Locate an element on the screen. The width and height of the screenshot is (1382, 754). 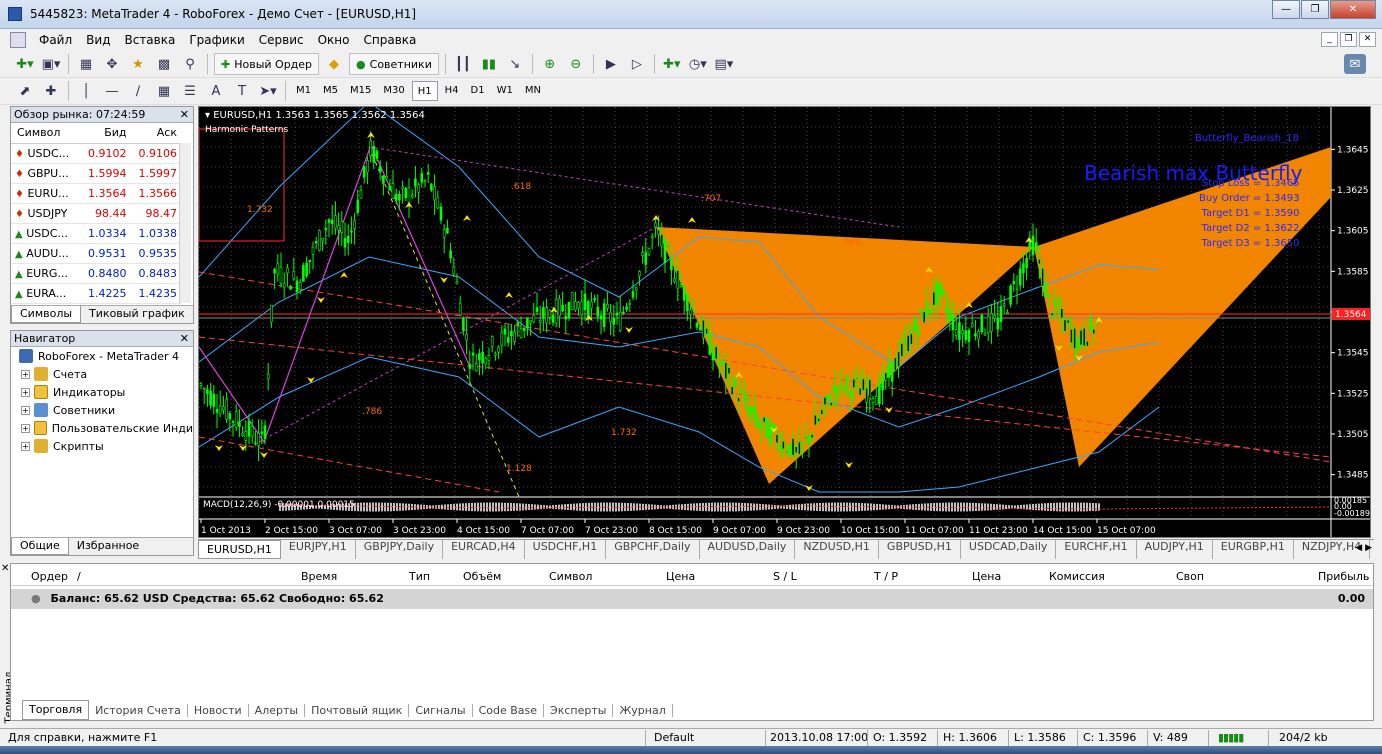
list-item: ▲ EURA... 1.4225 1.4235 is located at coordinates (96, 293).